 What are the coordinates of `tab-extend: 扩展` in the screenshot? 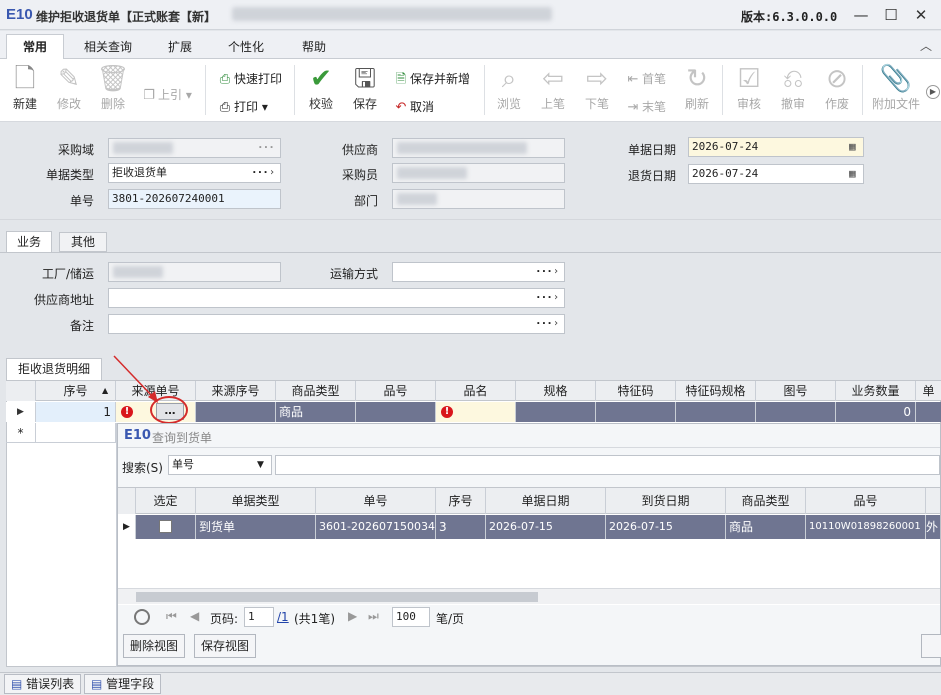 It's located at (180, 47).